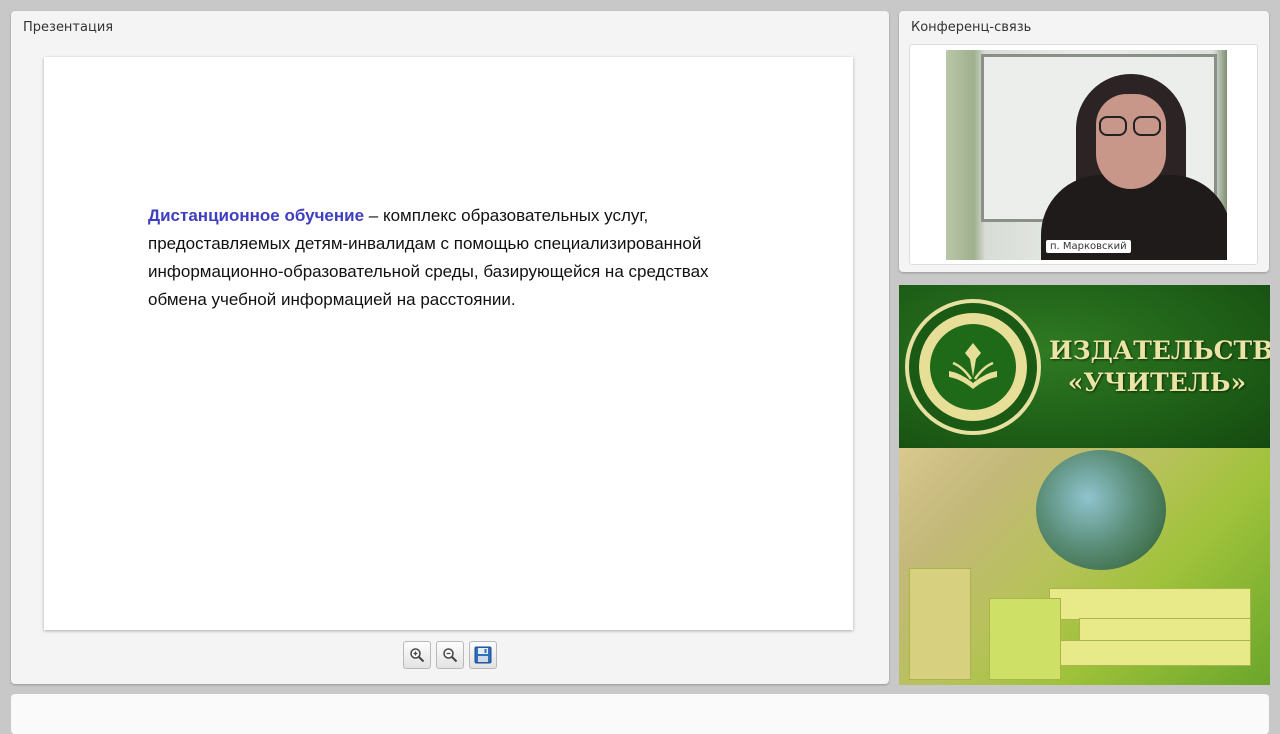  What do you see at coordinates (1159, 350) in the screenshot?
I see `publisher-line1: ИЗДАТЕЛЬСТВО` at bounding box center [1159, 350].